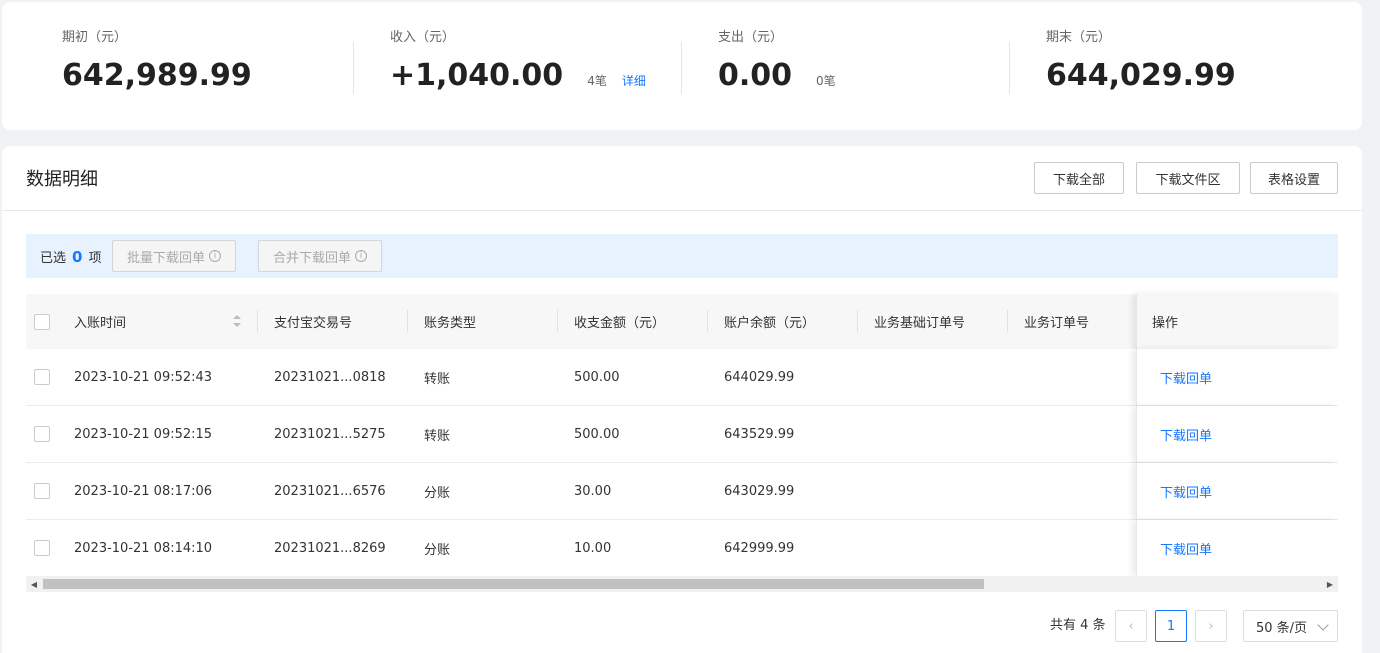  I want to click on next-page-button: ›, so click(1211, 626).